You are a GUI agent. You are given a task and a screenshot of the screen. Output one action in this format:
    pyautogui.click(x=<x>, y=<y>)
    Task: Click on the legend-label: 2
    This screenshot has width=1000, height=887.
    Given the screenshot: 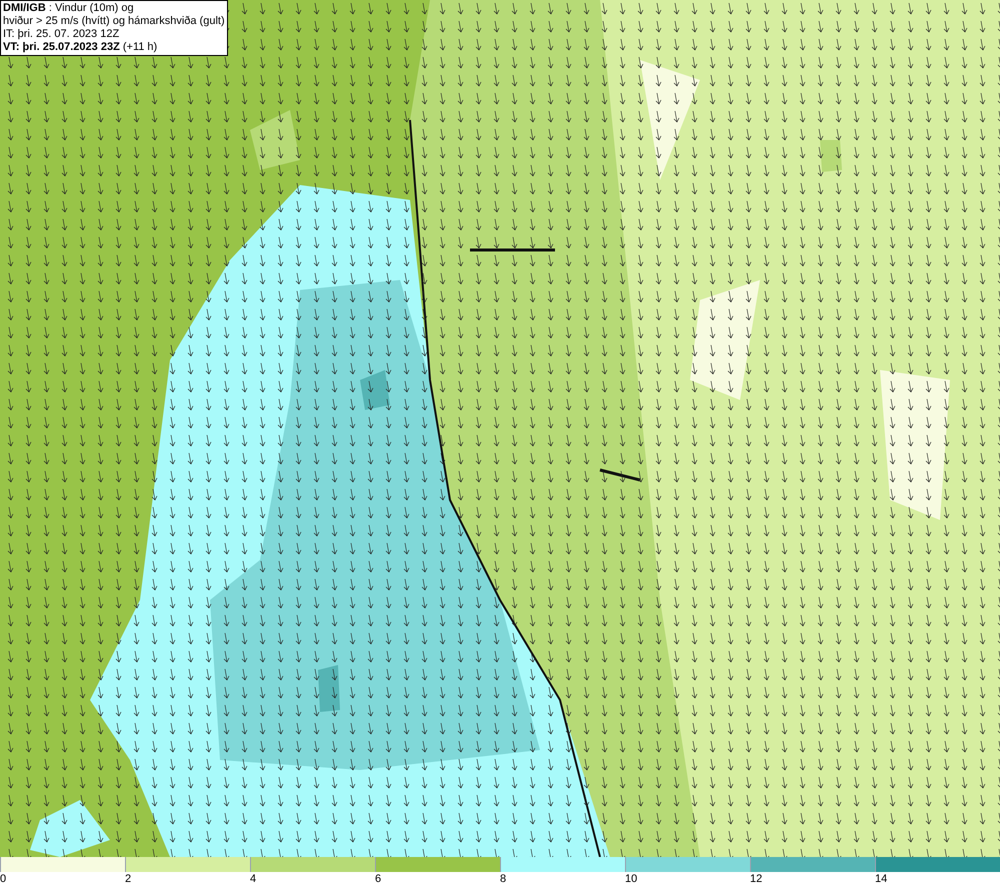 What is the action you would take?
    pyautogui.click(x=128, y=879)
    